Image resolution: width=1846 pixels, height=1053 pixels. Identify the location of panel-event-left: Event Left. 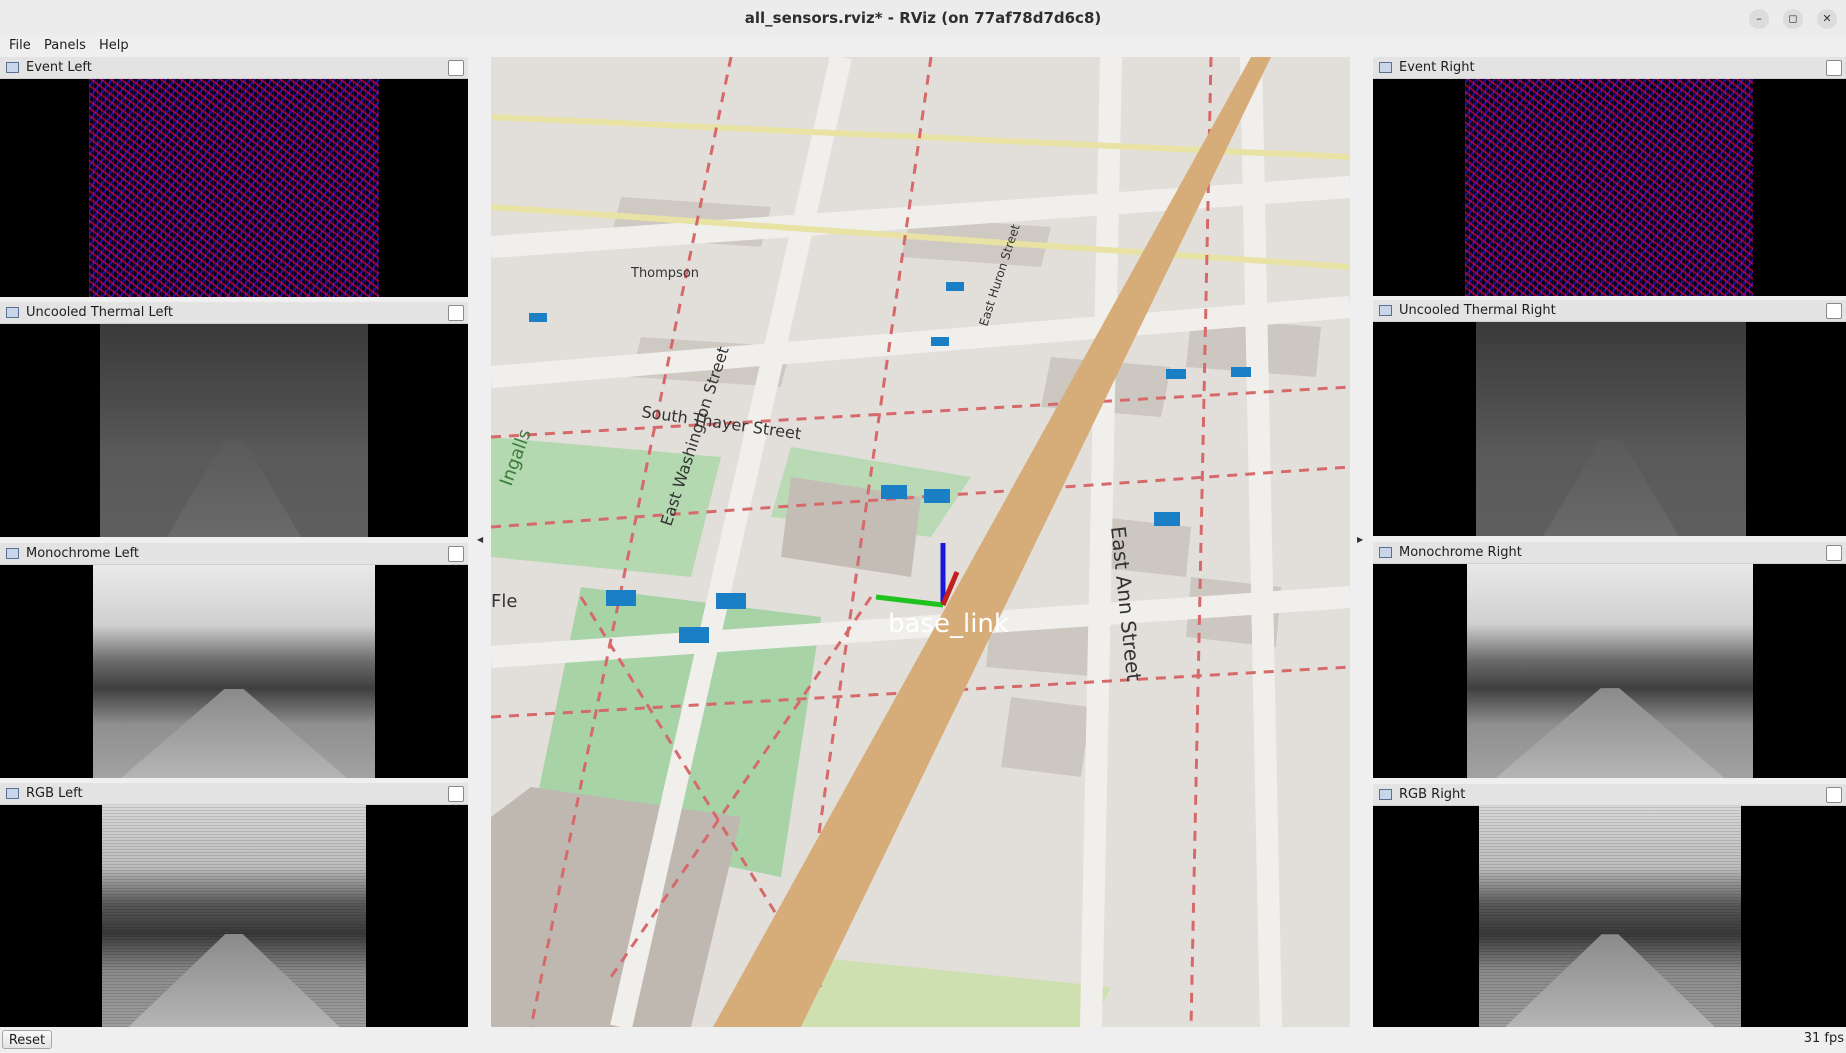
(234, 177).